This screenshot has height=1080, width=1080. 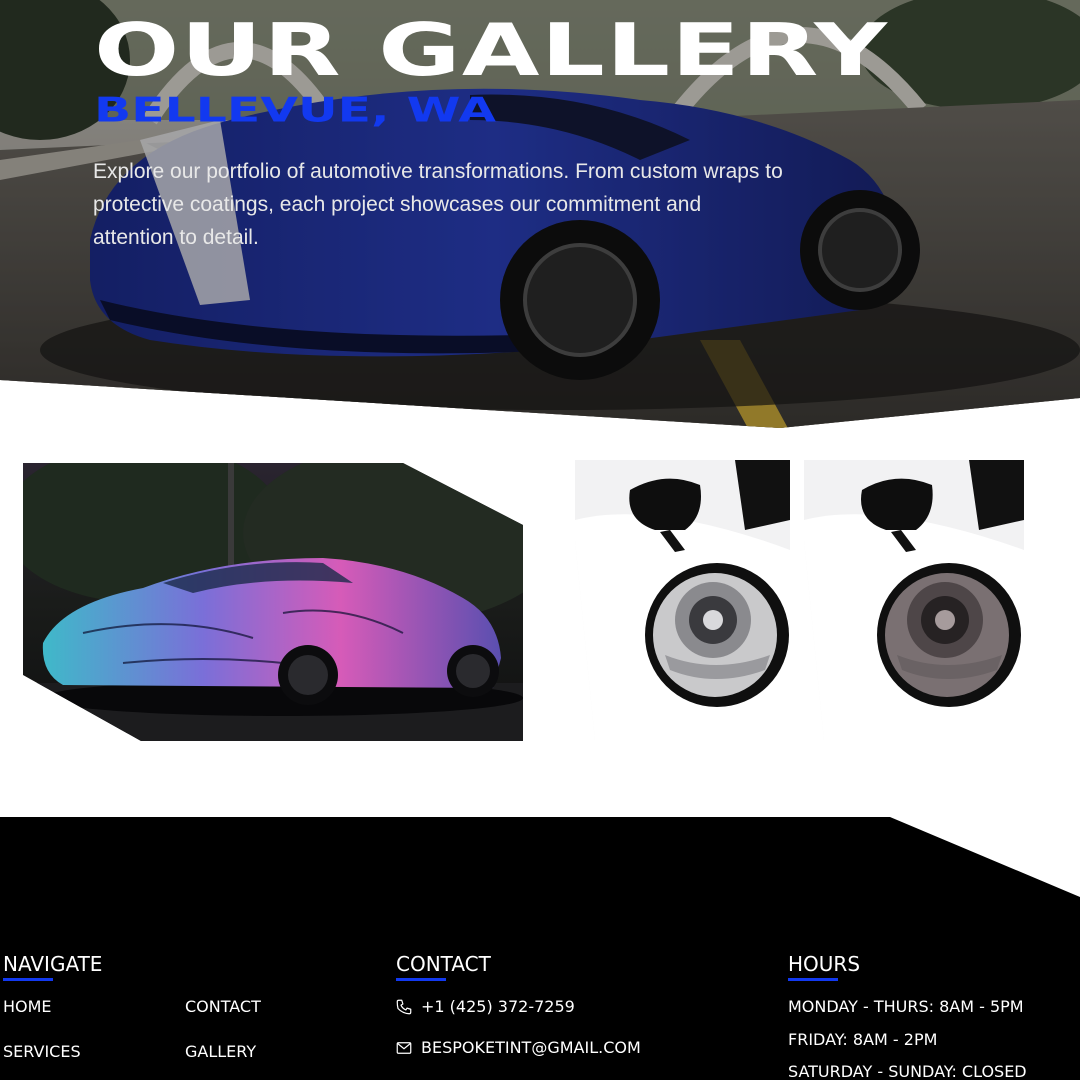 I want to click on headlight-clear-photo, so click(x=682, y=600).